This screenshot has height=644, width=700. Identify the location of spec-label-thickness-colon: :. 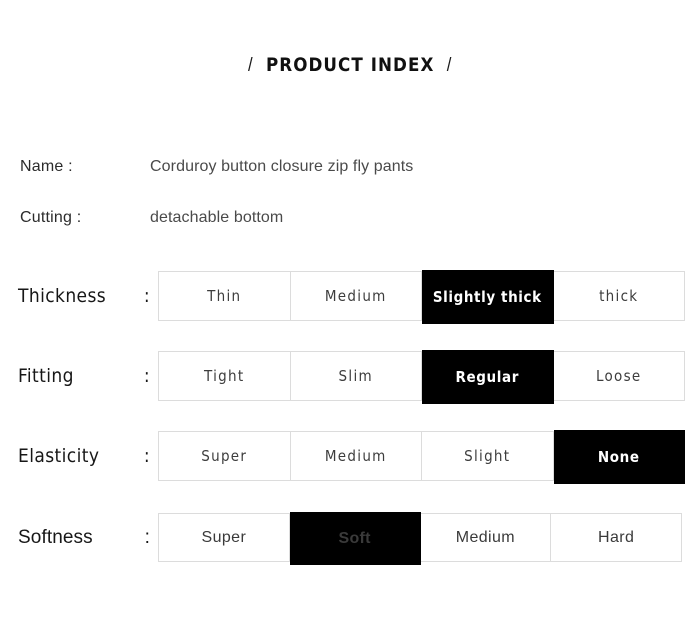
(146, 296).